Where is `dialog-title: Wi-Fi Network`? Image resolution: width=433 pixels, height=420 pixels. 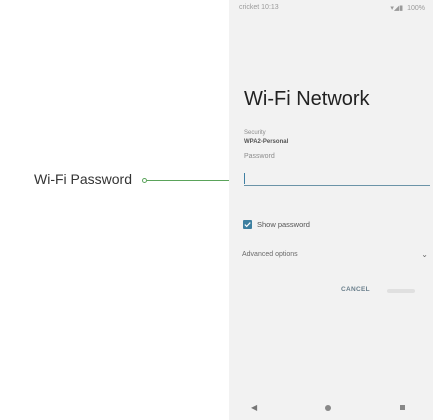 dialog-title: Wi-Fi Network is located at coordinates (307, 99).